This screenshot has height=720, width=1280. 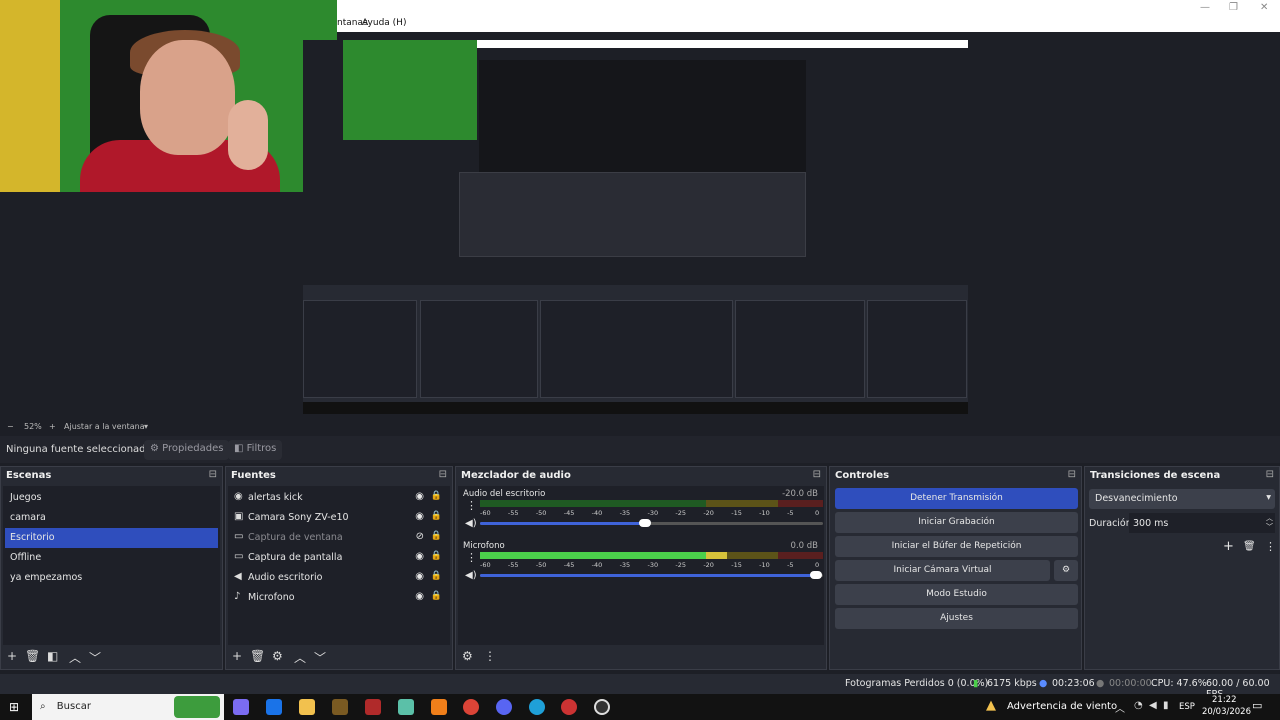 I want to click on meter-green, so click(x=593, y=555).